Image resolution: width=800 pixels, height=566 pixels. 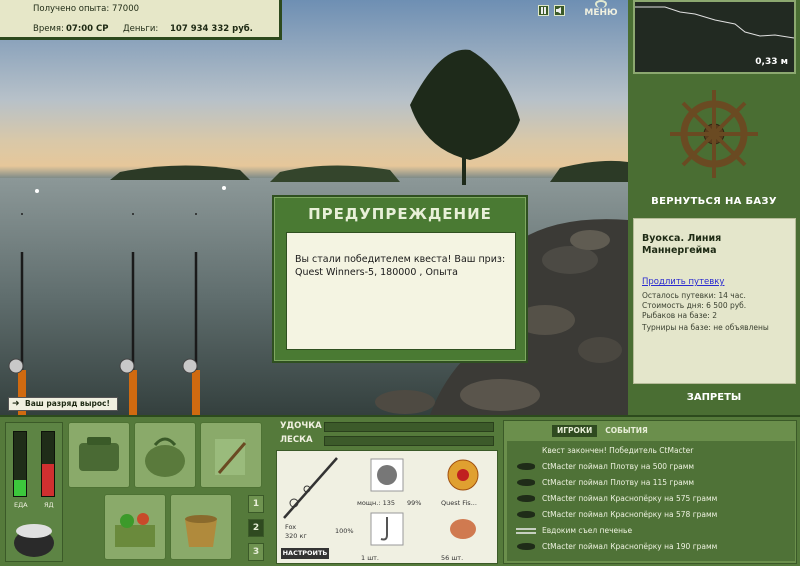 I want to click on day-cost: Стоимость дня: 6 500 руб., so click(x=694, y=305).